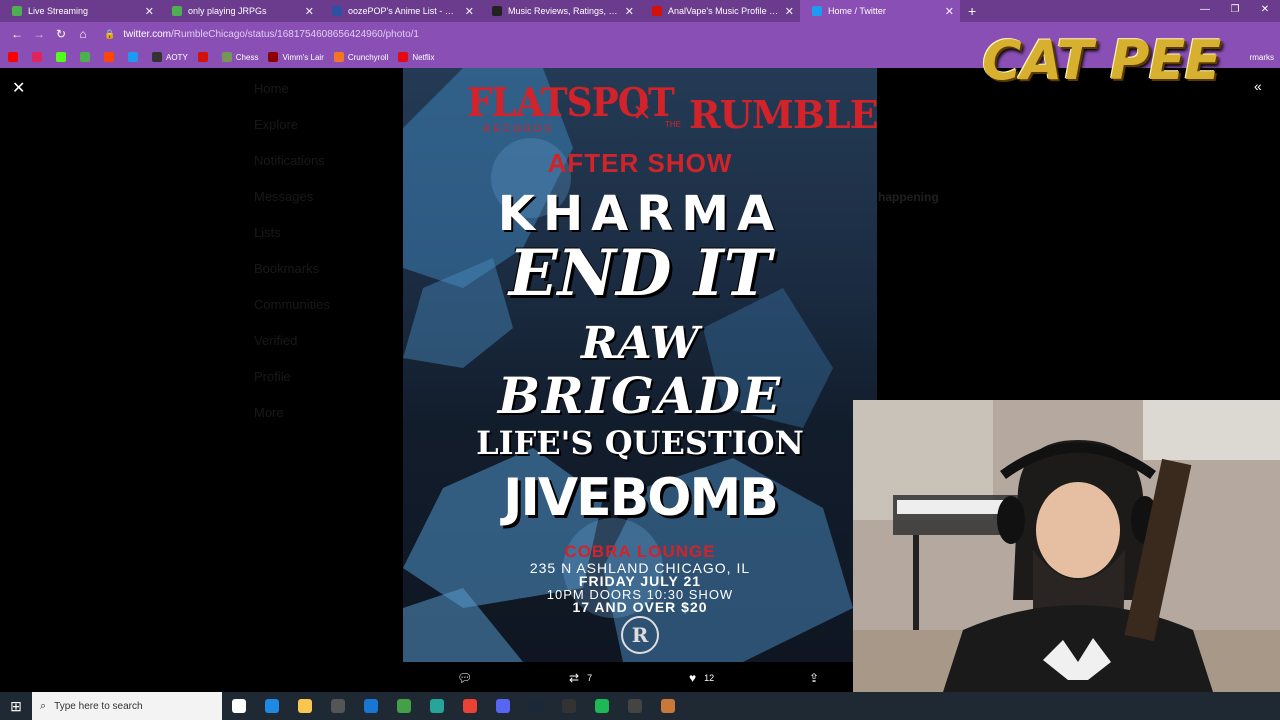 The height and width of the screenshot is (720, 1280). Describe the element at coordinates (469, 706) in the screenshot. I see `chrome-icon` at that location.